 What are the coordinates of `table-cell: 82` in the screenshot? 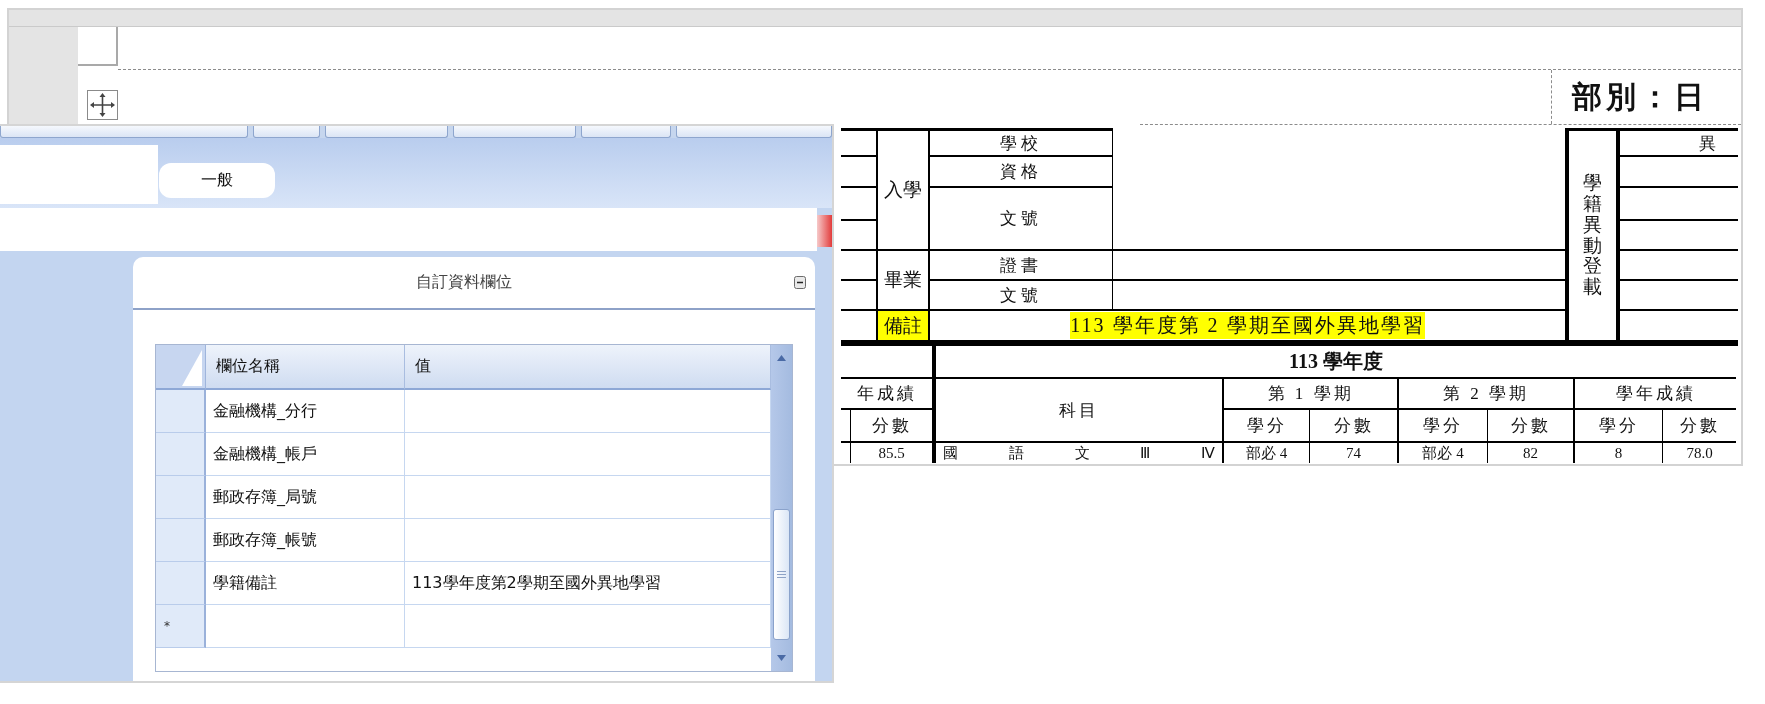 It's located at (1530, 453).